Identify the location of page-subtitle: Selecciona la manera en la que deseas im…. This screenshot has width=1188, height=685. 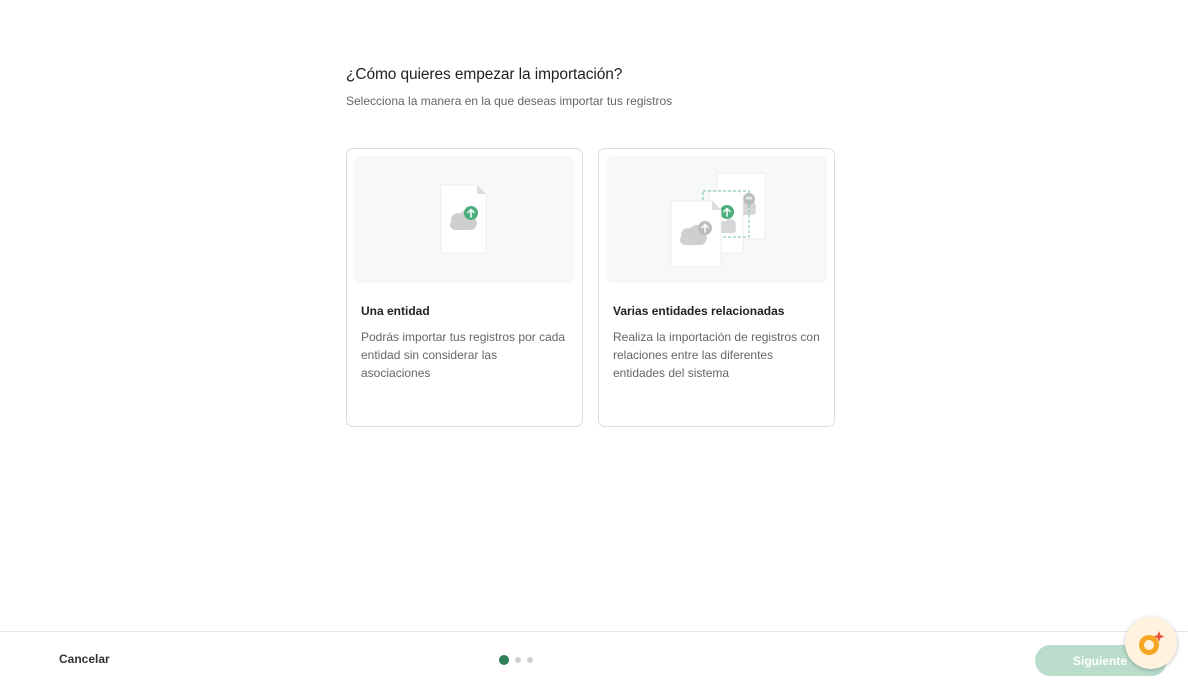
(509, 101).